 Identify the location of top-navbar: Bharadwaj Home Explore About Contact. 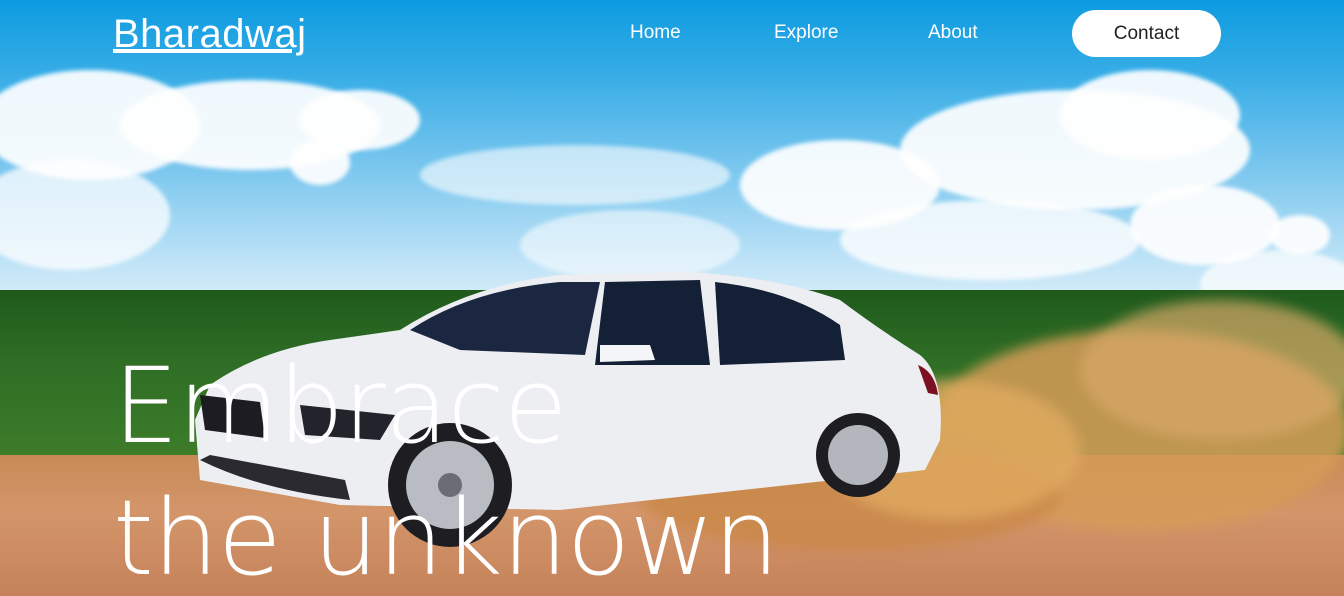
(672, 35).